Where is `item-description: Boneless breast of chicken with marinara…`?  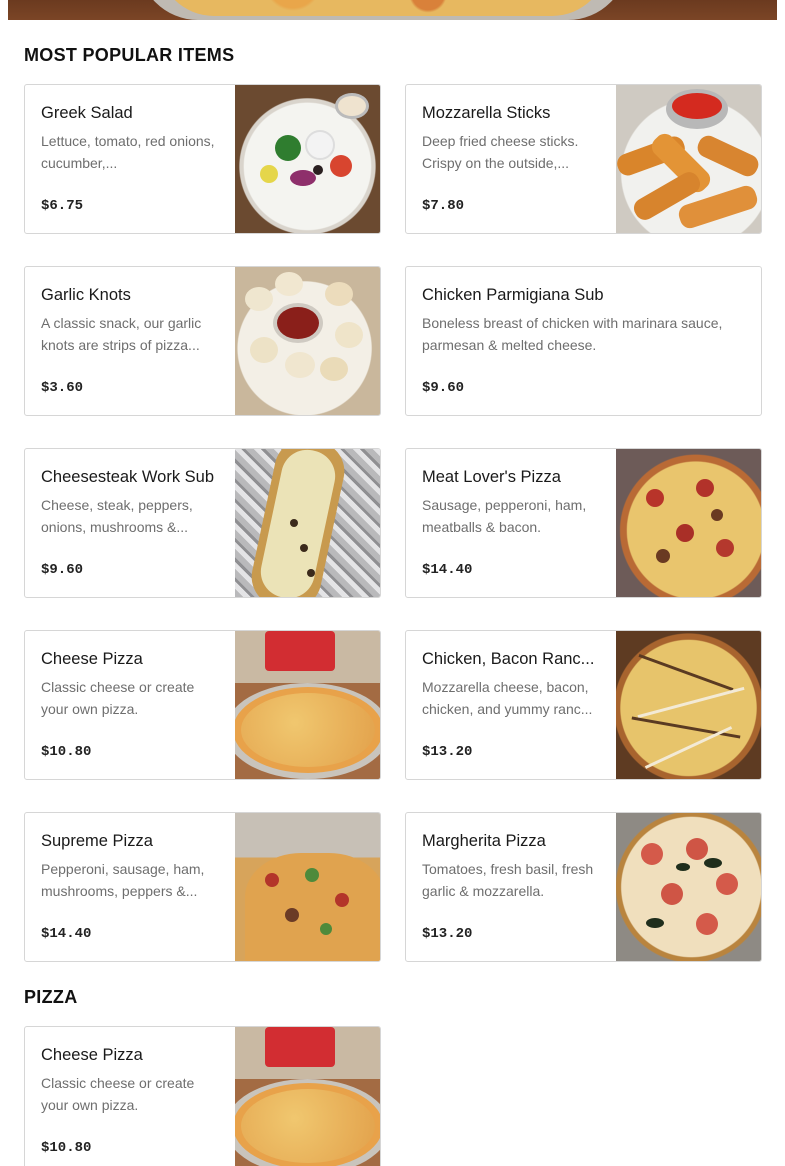
item-description: Boneless breast of chicken with marinara… is located at coordinates (572, 334).